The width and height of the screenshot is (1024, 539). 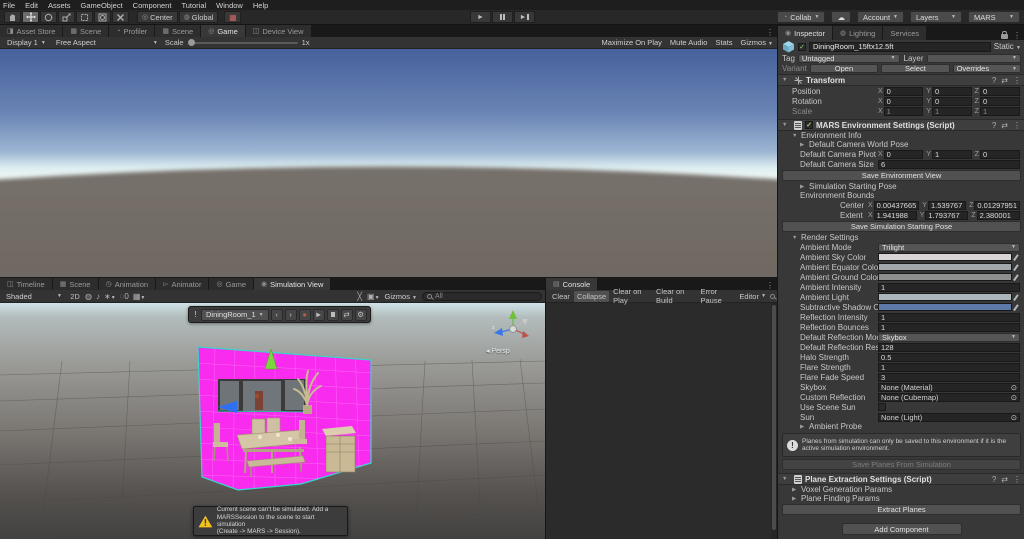 What do you see at coordinates (401, 296) in the screenshot?
I see `sim-gizmos-dropdown: Gizmos ▼` at bounding box center [401, 296].